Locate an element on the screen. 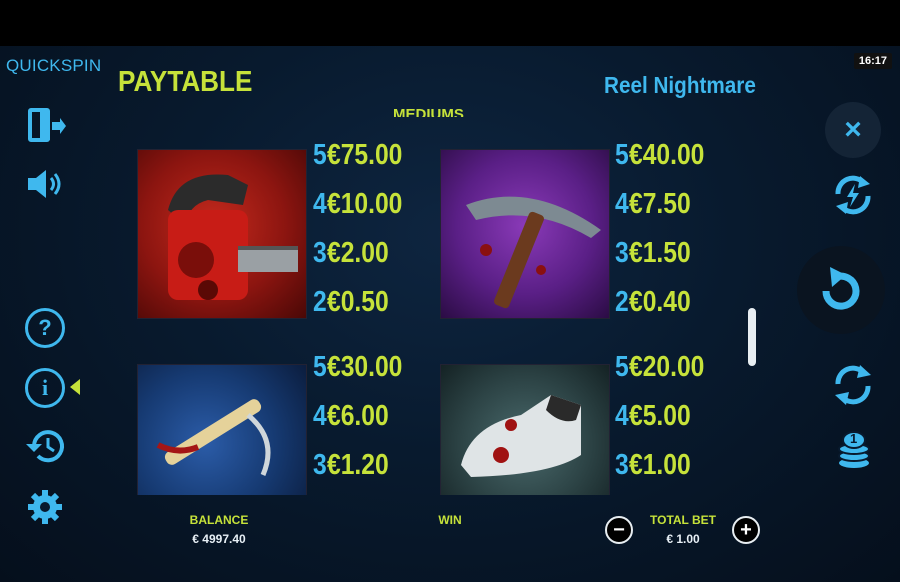 This screenshot has height=582, width=900. increase-bet-button: + is located at coordinates (746, 530).